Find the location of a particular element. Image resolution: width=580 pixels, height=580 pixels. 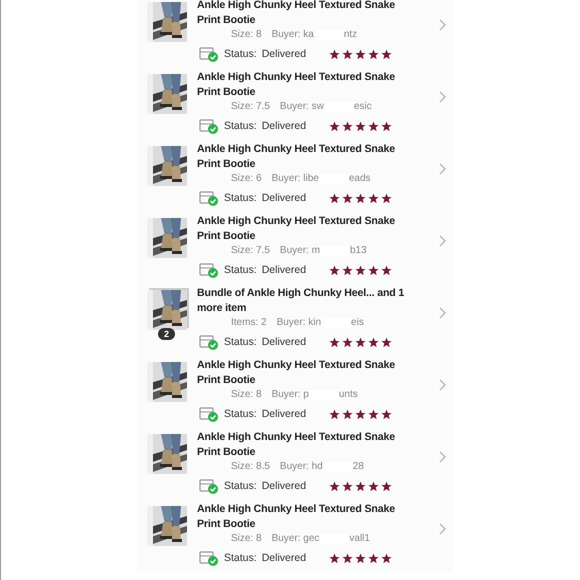

buyer-name: b13 is located at coordinates (358, 250).